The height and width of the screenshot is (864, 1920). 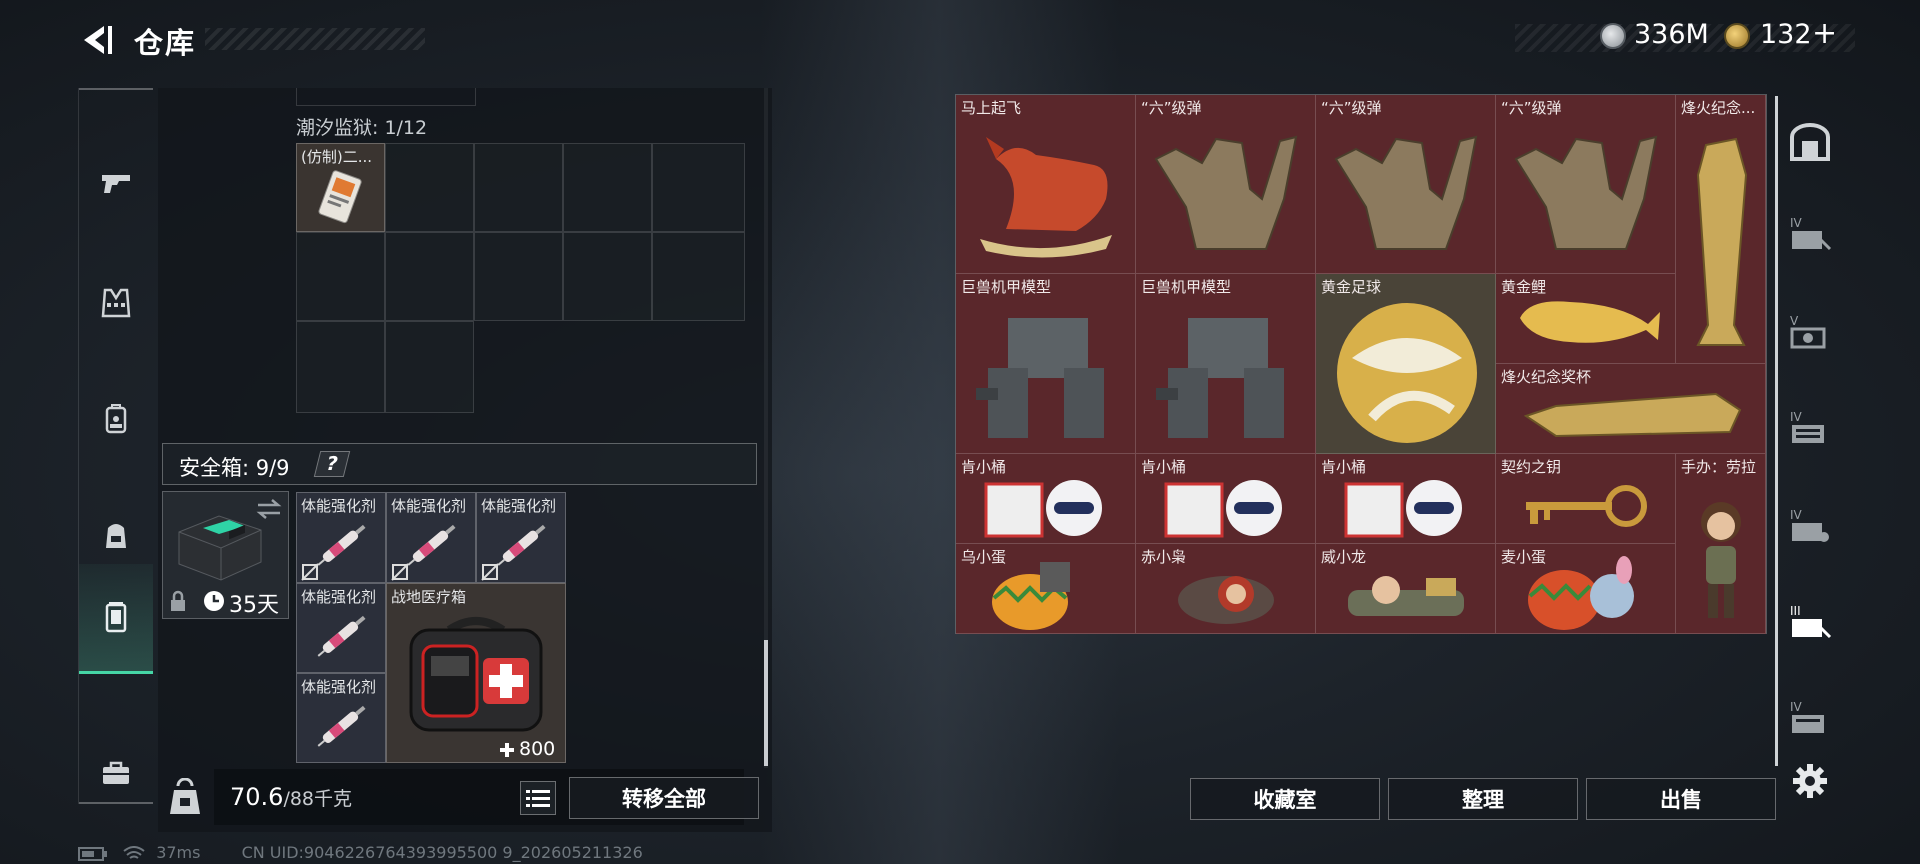 I want to click on item-card-medkit: 战地医疗箱 800, so click(x=476, y=673).